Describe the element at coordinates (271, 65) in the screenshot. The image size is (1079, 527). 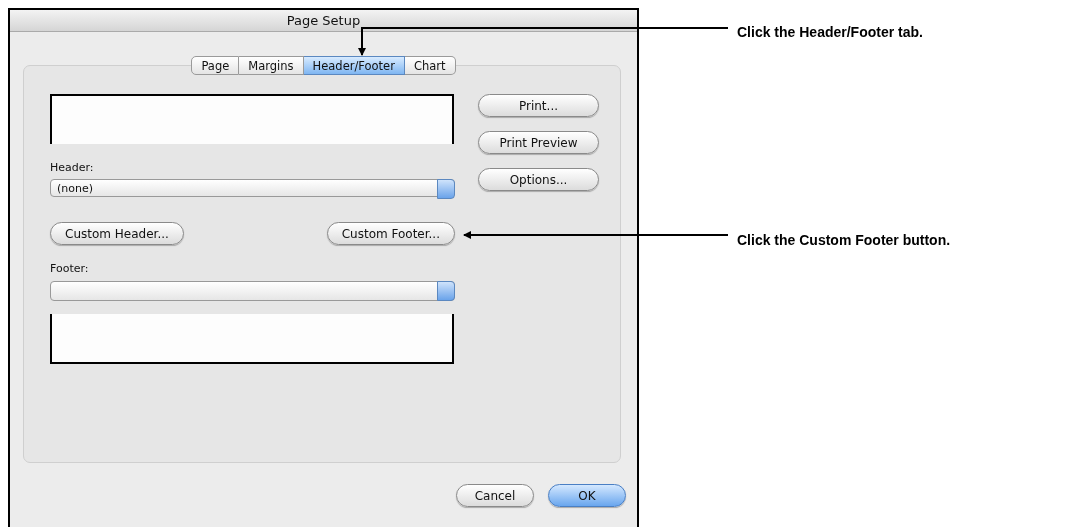
I see `tab: Margins` at that location.